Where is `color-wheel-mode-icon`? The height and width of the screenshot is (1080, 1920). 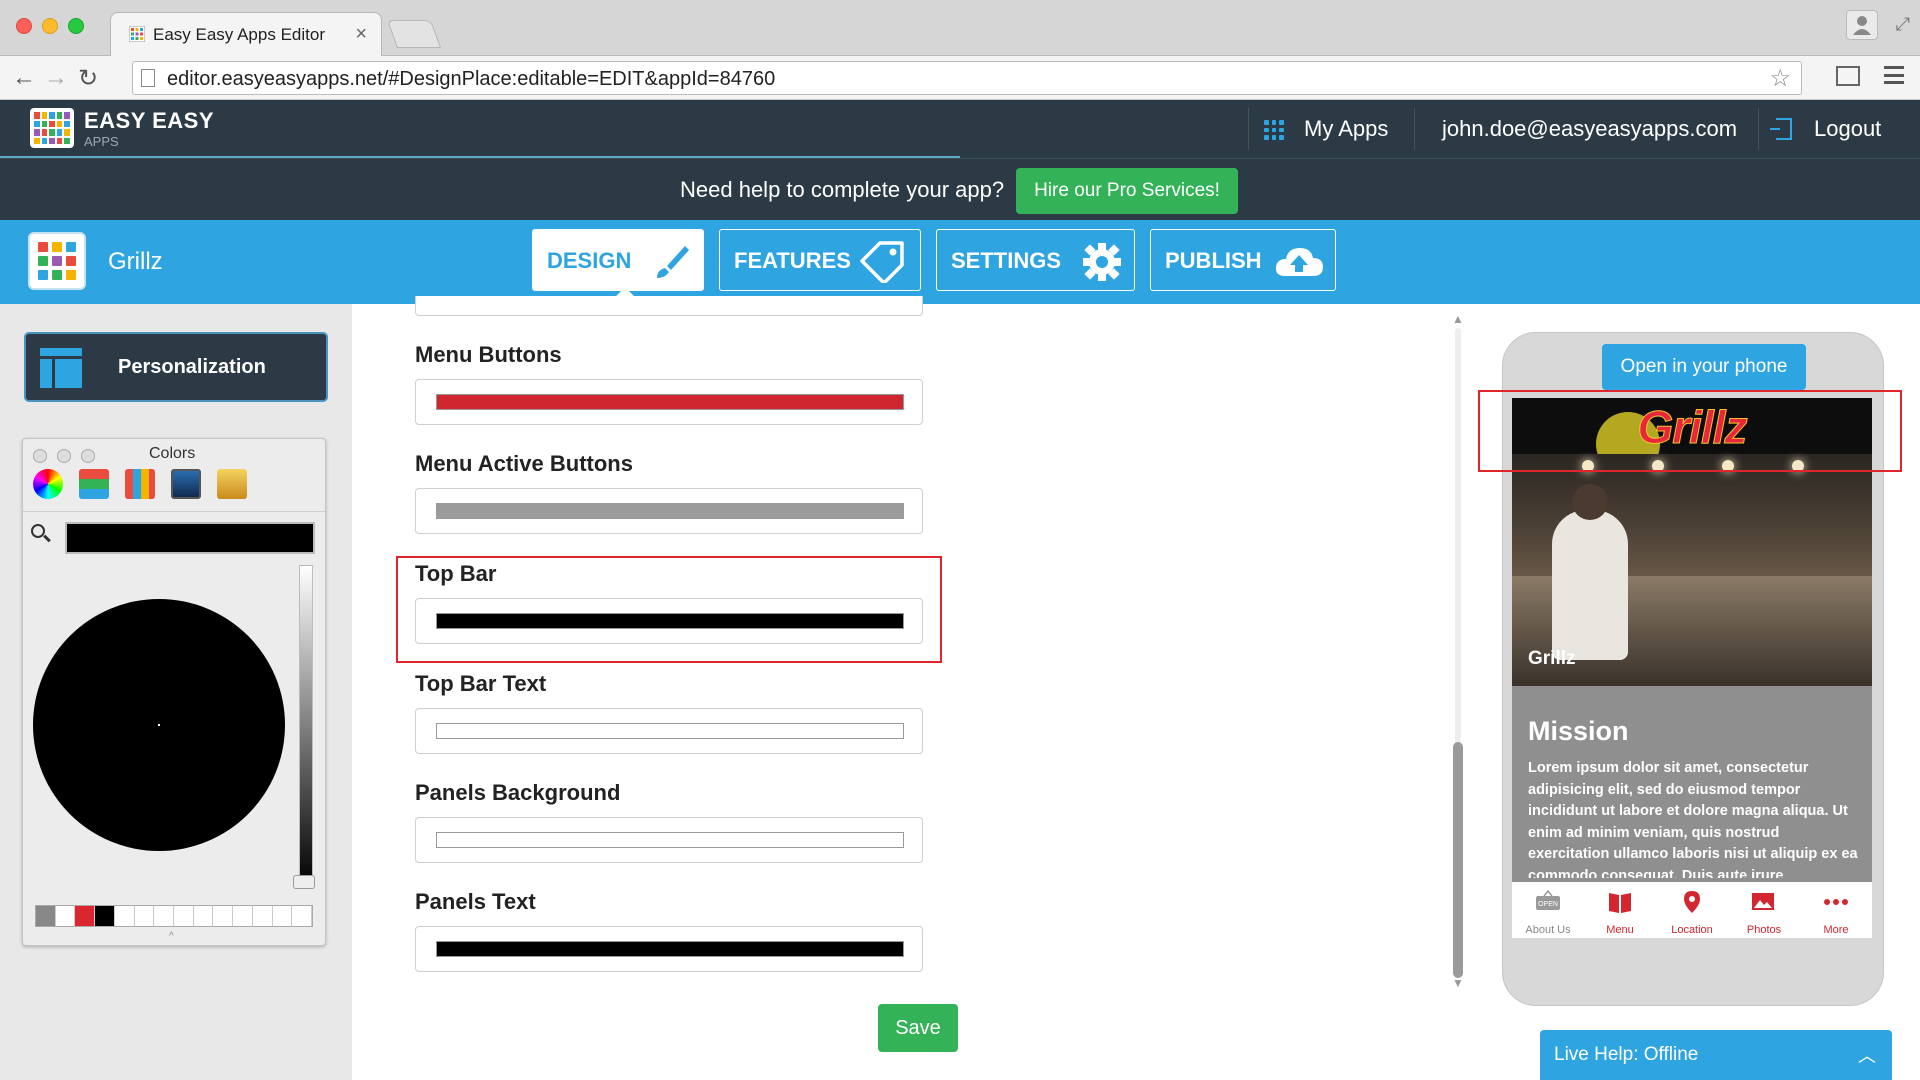
color-wheel-mode-icon is located at coordinates (48, 484).